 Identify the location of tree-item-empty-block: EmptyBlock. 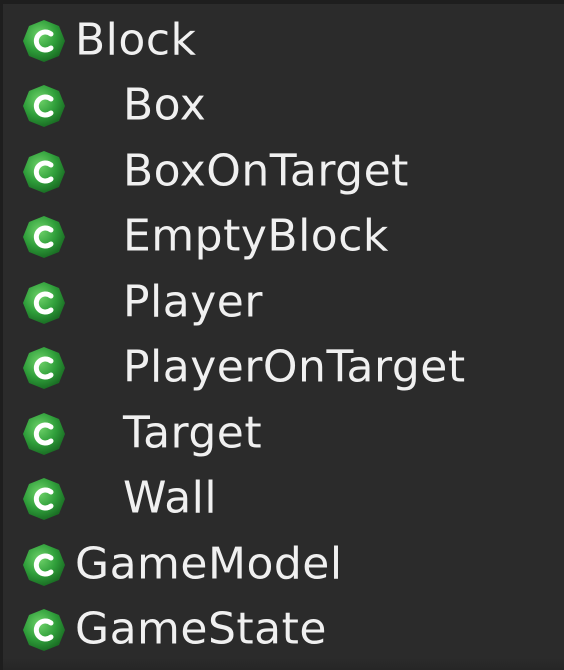
(283, 238).